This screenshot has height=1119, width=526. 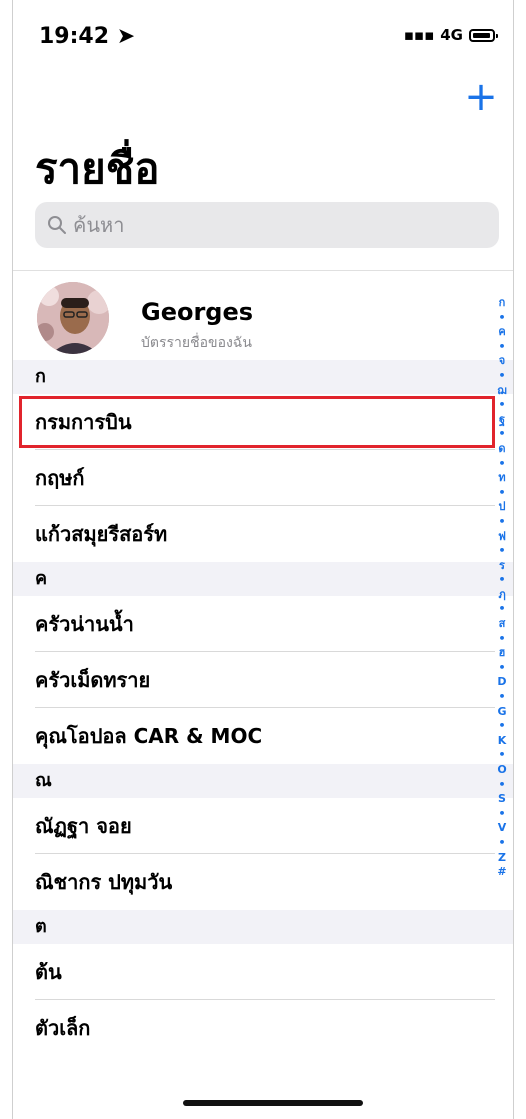 What do you see at coordinates (502, 858) in the screenshot?
I see `index-letter: Z` at bounding box center [502, 858].